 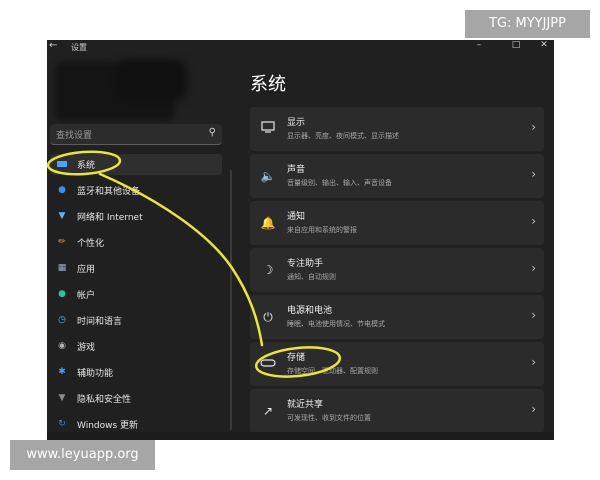 I want to click on wifi-icon: ▼, so click(x=62, y=216).